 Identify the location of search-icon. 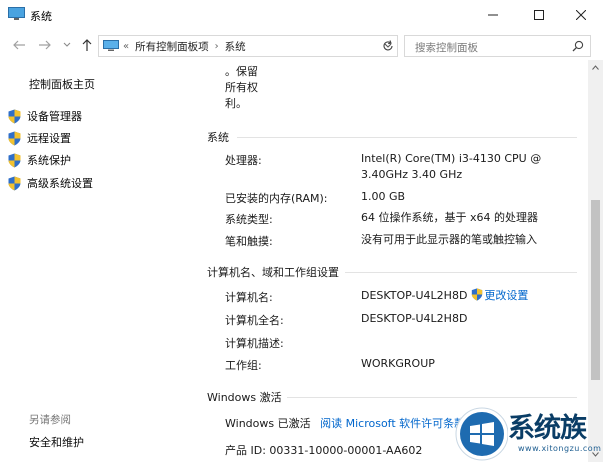
(578, 46).